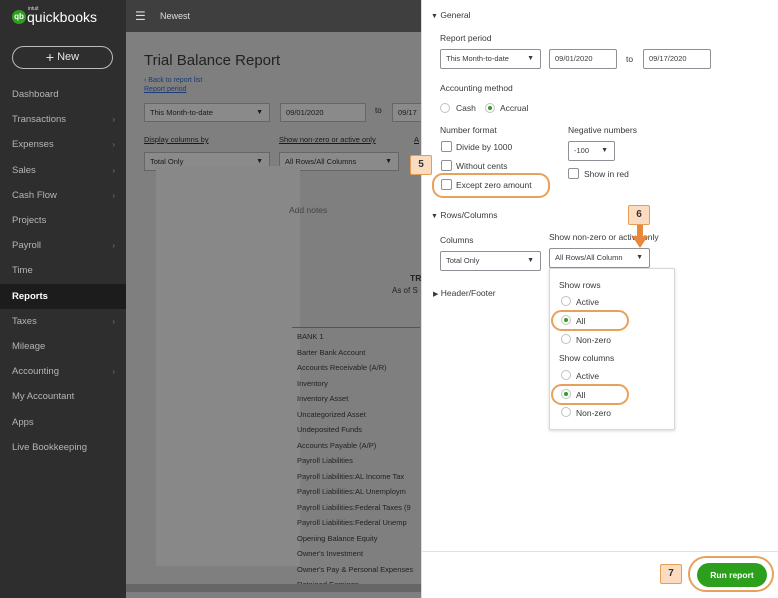  What do you see at coordinates (323, 112) in the screenshot?
I see `start-date-input: 09/01/2020` at bounding box center [323, 112].